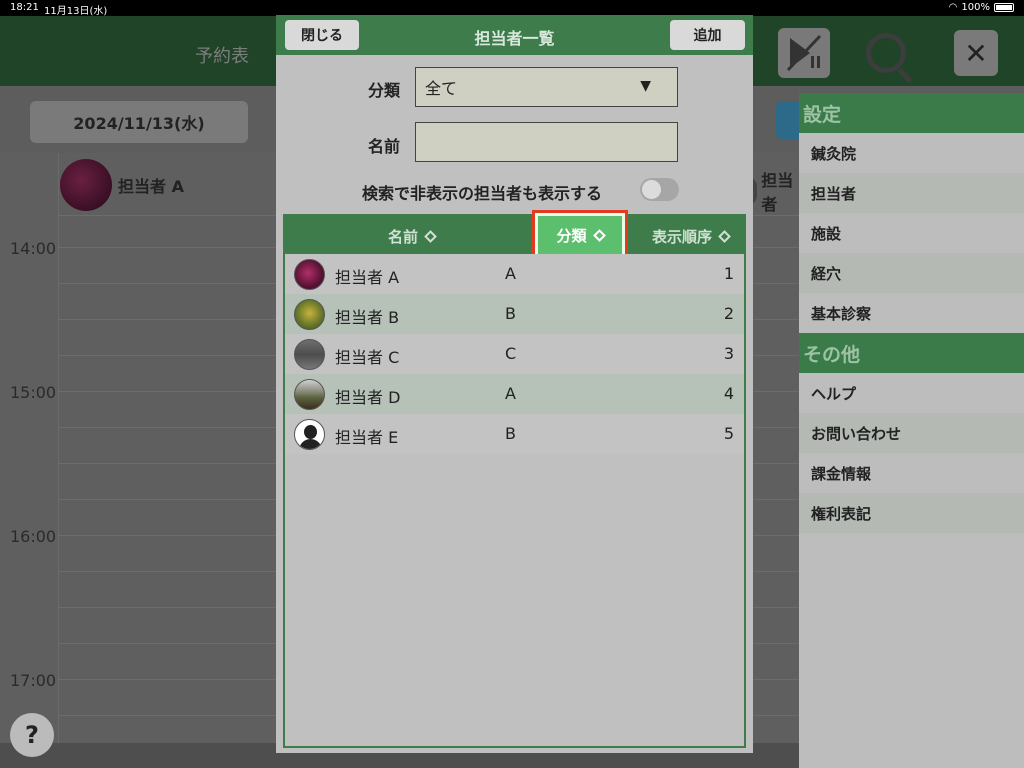  I want to click on staff-header-b: 担当者, so click(773, 191).